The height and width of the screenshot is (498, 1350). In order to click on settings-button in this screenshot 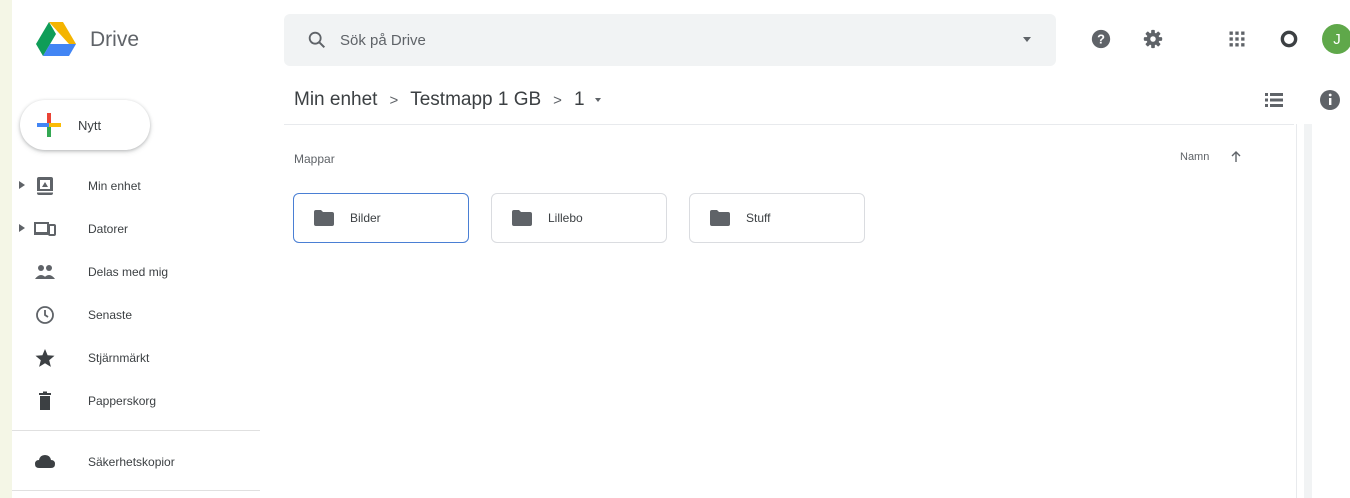, I will do `click(1153, 39)`.